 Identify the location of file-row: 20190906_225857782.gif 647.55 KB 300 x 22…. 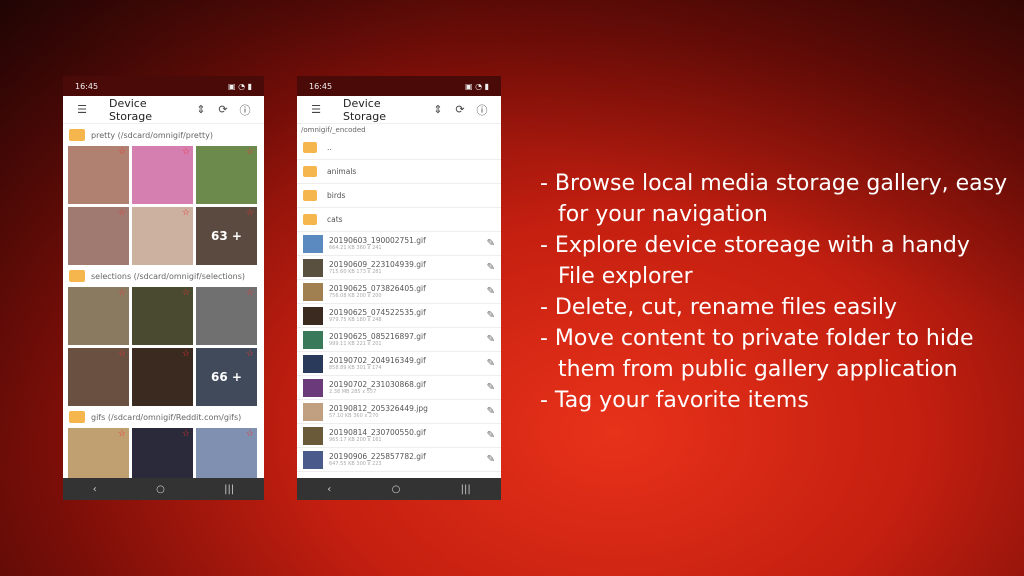
(399, 460).